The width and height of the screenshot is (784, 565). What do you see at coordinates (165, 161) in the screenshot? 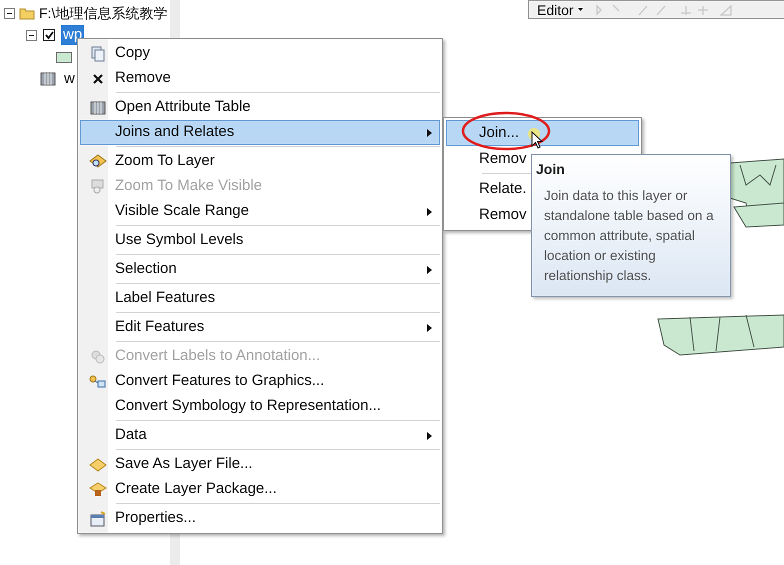
I see `menu-item-label: Zoom To Layer` at bounding box center [165, 161].